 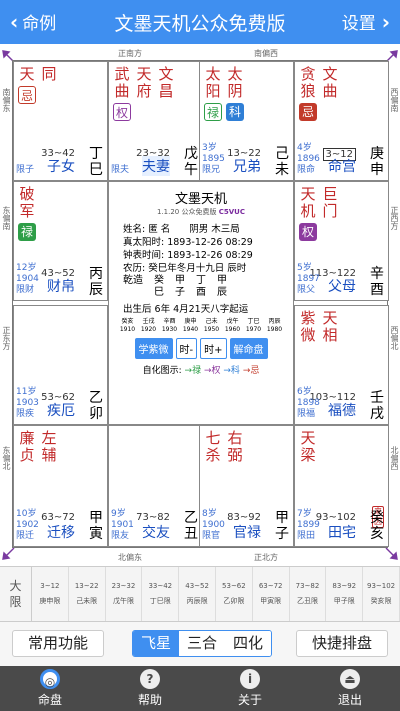 I want to click on limit-info: 限子, so click(x=25, y=170).